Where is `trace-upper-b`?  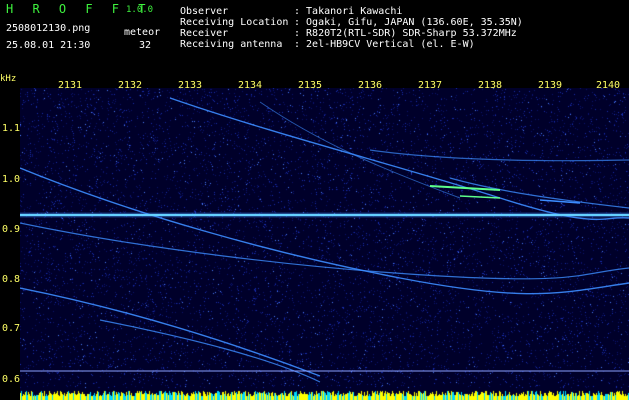 trace-upper-b is located at coordinates (499, 155).